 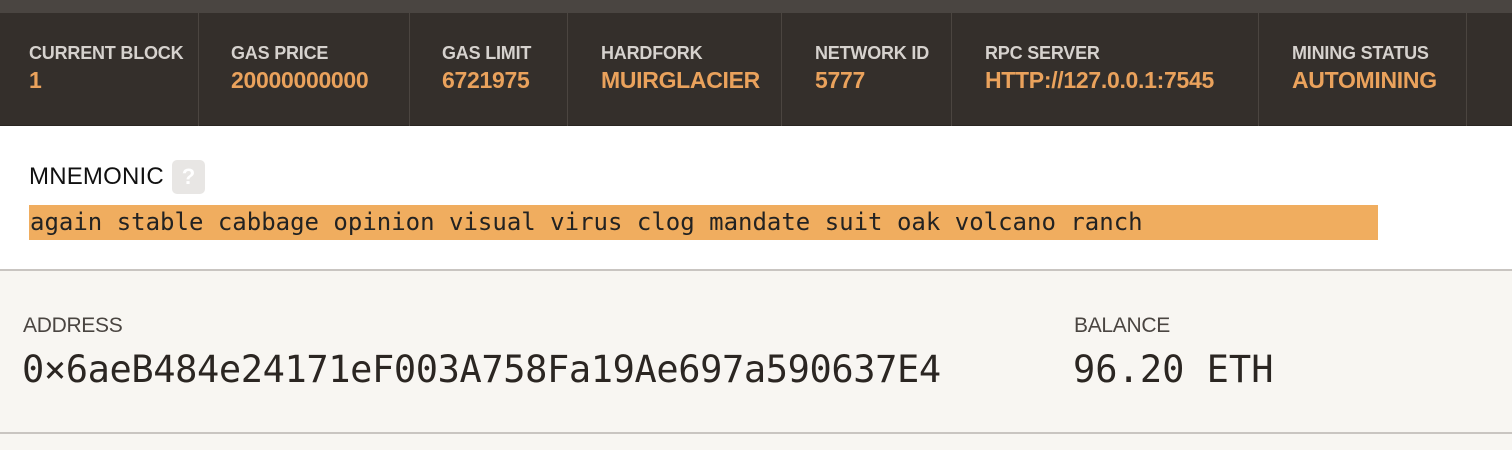 What do you see at coordinates (1122, 325) in the screenshot?
I see `balance-label: BALANCE` at bounding box center [1122, 325].